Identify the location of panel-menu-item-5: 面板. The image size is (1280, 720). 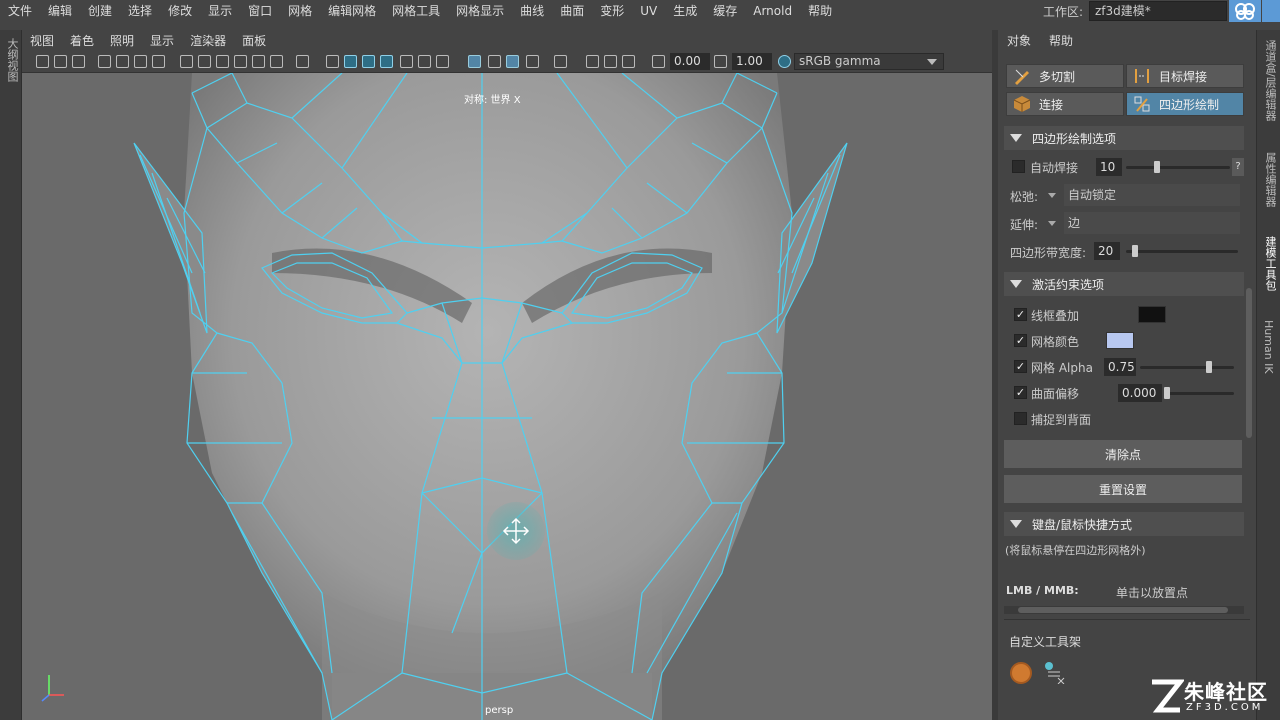
(254, 40).